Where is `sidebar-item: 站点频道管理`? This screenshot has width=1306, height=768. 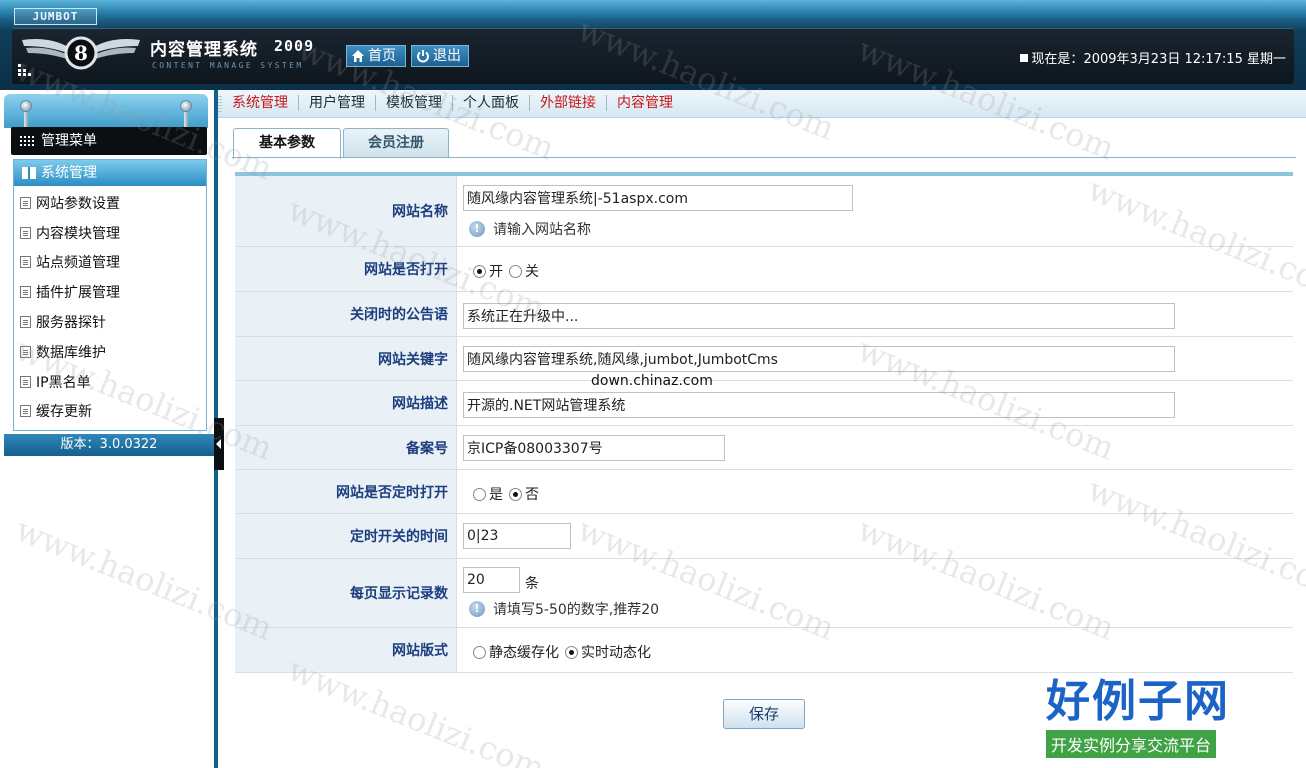
sidebar-item: 站点频道管理 is located at coordinates (110, 263).